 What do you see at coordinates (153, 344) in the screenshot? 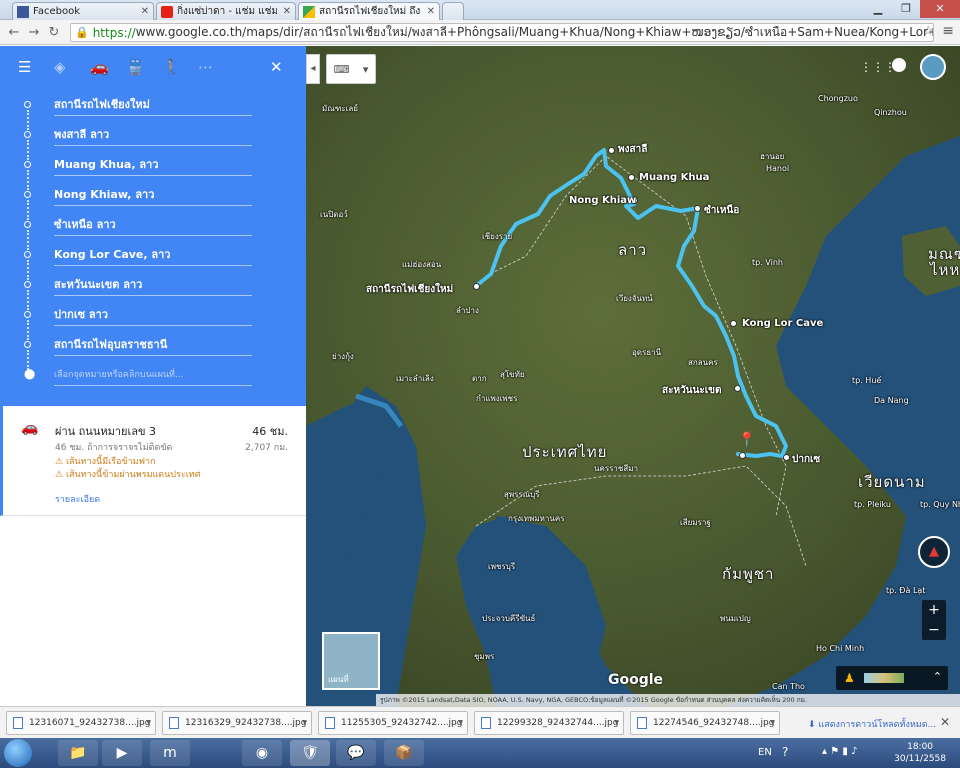
I see `waypoint-9: สถานีรถไฟอุบลราชธานี` at bounding box center [153, 344].